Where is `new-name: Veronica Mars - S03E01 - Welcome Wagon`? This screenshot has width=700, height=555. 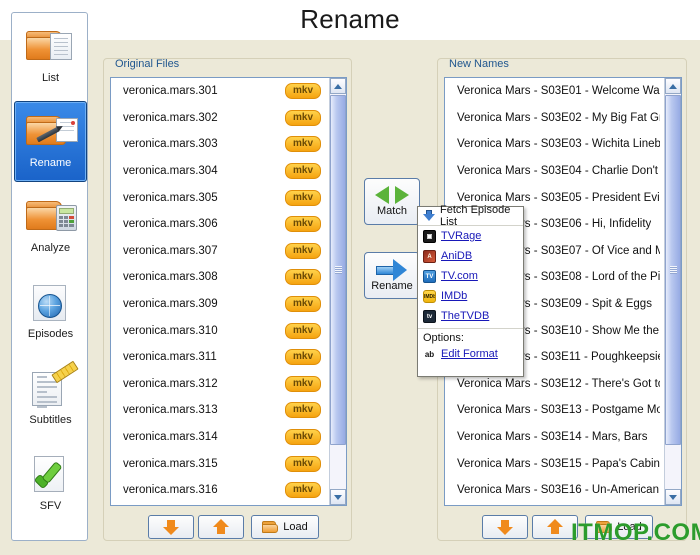 new-name: Veronica Mars - S03E01 - Welcome Wagon is located at coordinates (558, 91).